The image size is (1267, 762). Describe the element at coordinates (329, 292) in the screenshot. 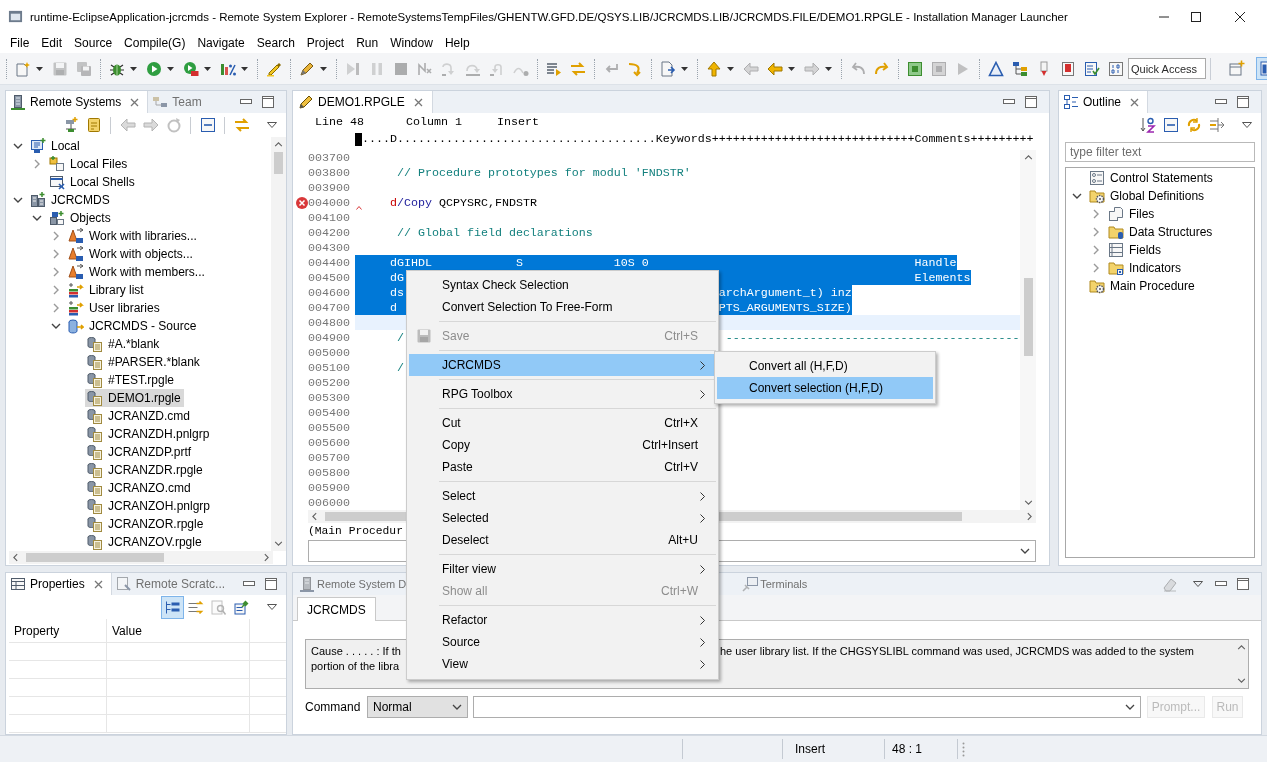

I see `line-number: 004600` at that location.